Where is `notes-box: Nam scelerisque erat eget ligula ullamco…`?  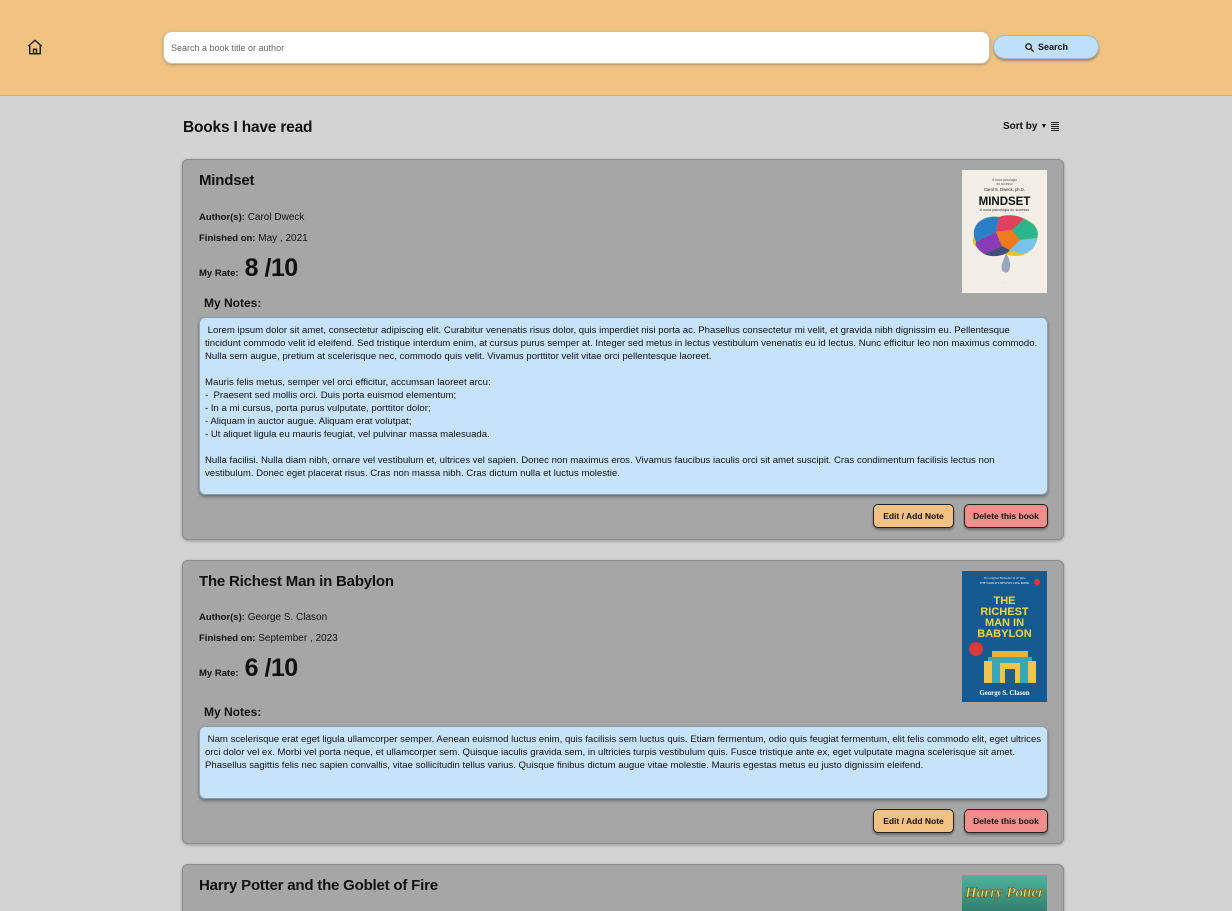 notes-box: Nam scelerisque erat eget ligula ullamco… is located at coordinates (623, 762).